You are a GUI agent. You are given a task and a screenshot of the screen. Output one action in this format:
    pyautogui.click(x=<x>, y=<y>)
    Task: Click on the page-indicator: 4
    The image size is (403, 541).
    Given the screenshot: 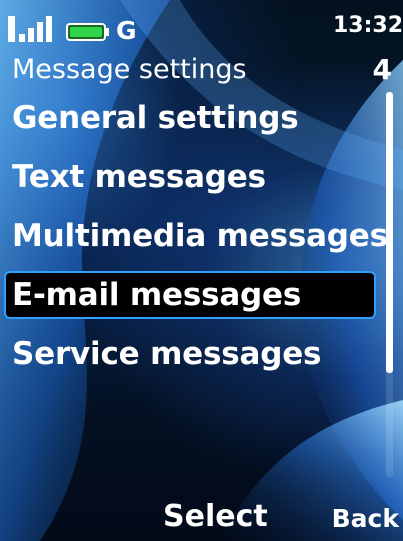 What is the action you would take?
    pyautogui.click(x=382, y=69)
    